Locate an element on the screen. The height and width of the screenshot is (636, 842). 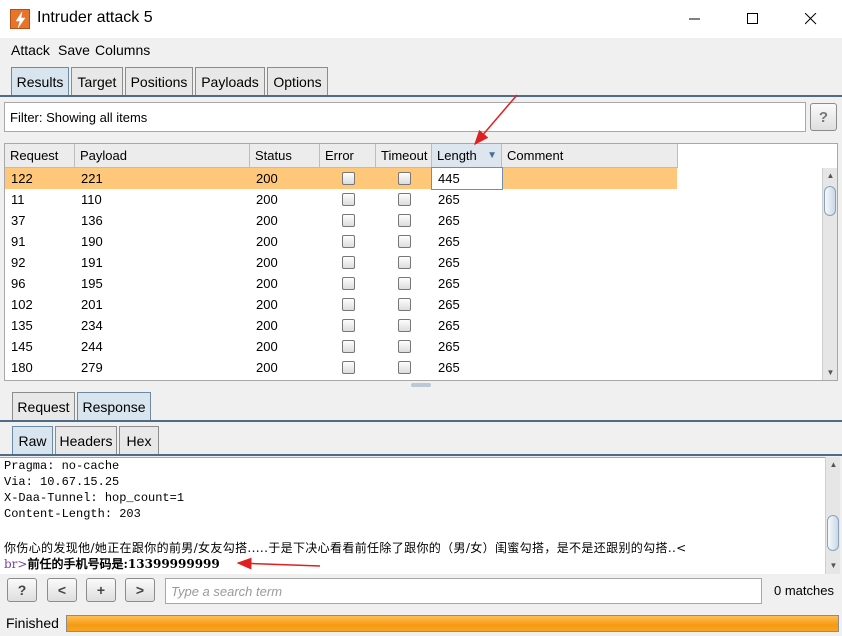
tab-raw: Raw is located at coordinates (32, 440).